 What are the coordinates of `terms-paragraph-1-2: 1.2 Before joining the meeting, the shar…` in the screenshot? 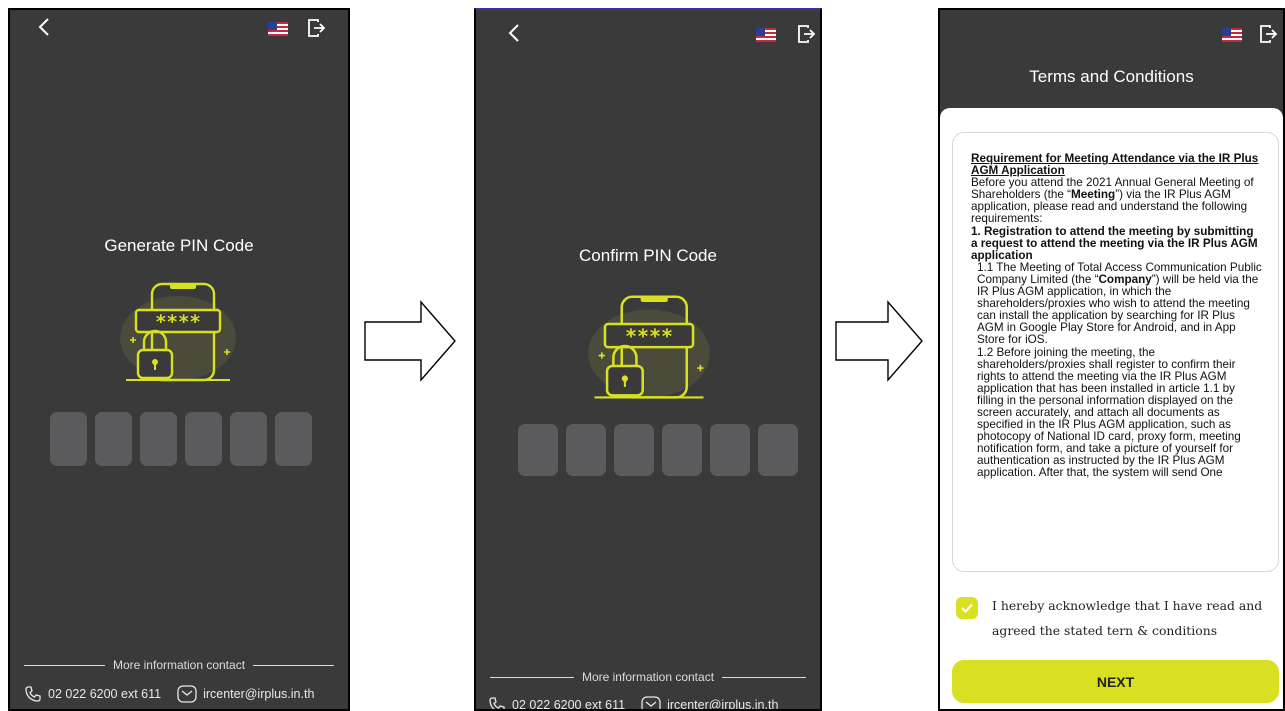 It's located at (1109, 412).